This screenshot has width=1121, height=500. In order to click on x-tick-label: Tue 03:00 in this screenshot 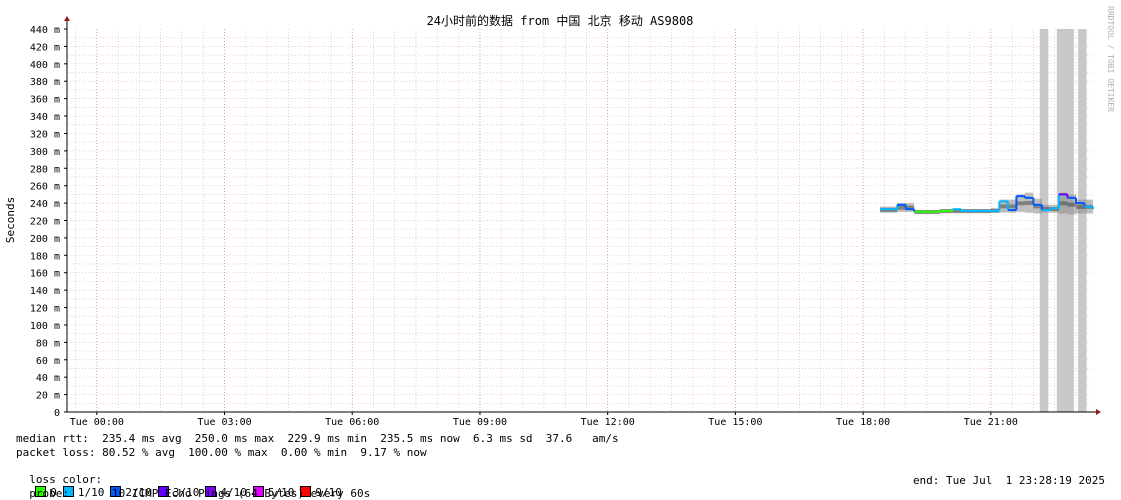, I will do `click(224, 422)`.